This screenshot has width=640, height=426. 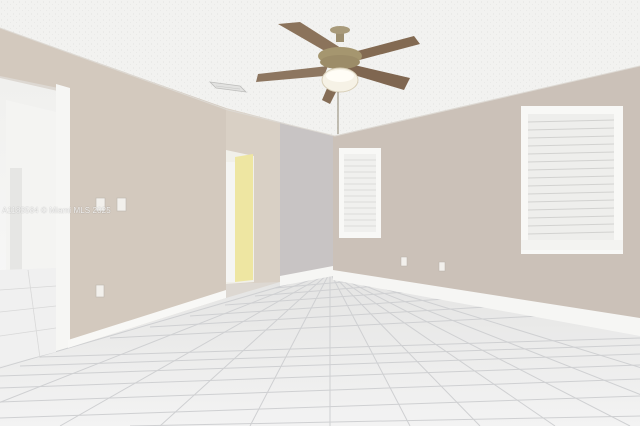 What do you see at coordinates (100, 291) in the screenshot?
I see `wall-outlet-left` at bounding box center [100, 291].